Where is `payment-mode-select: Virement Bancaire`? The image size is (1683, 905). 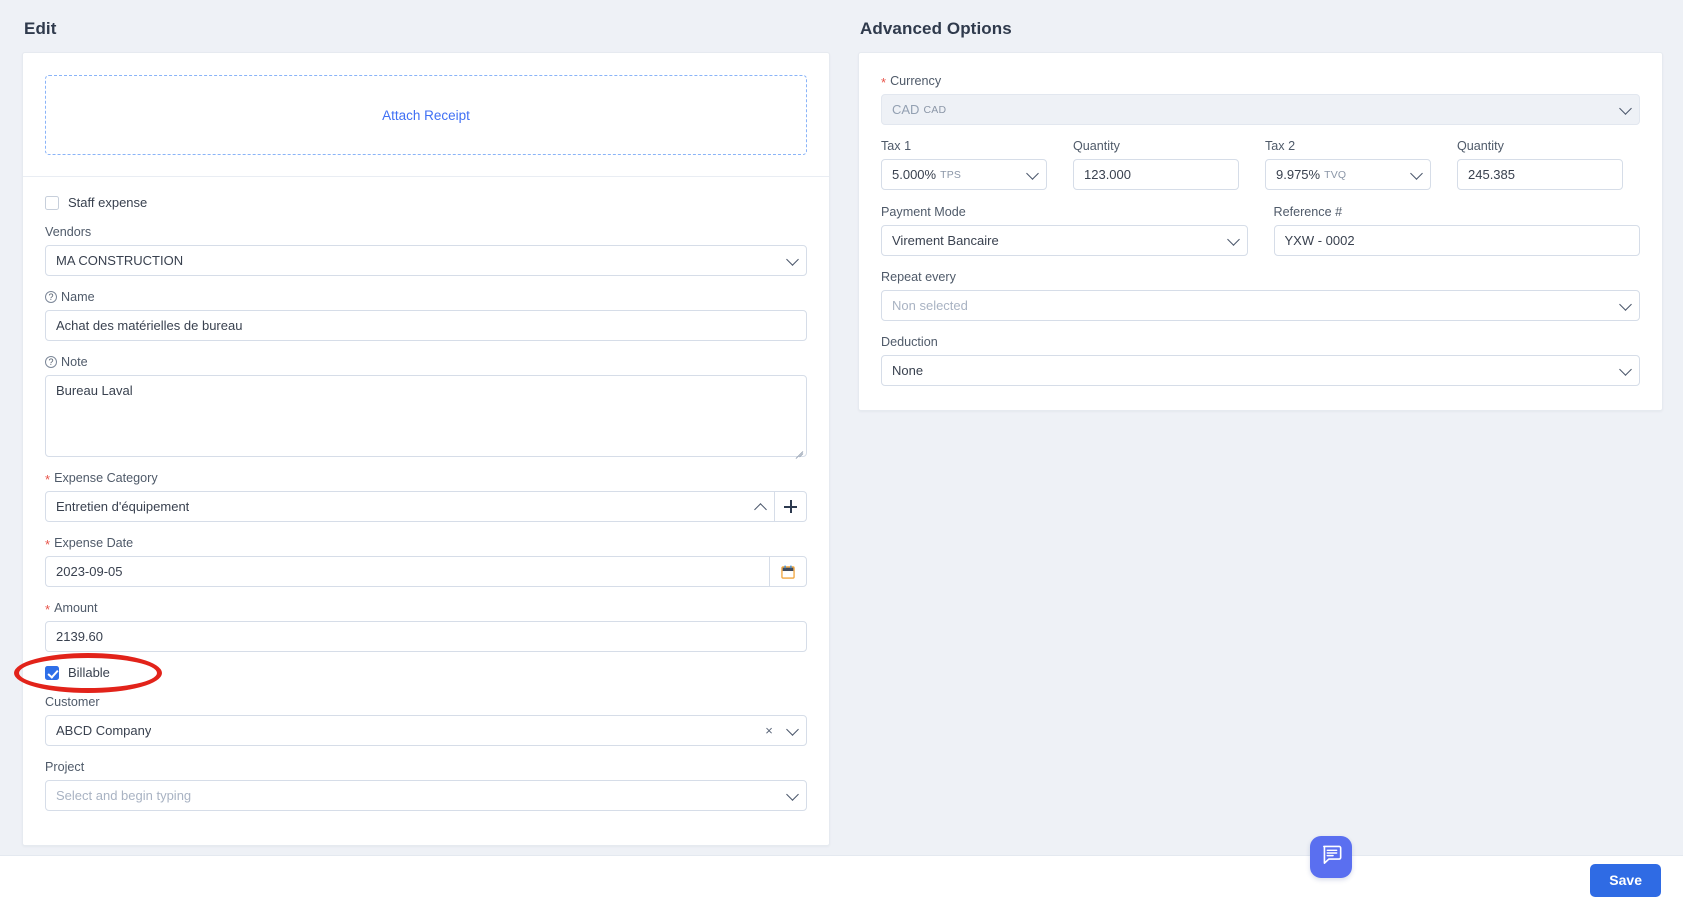 payment-mode-select: Virement Bancaire is located at coordinates (1064, 240).